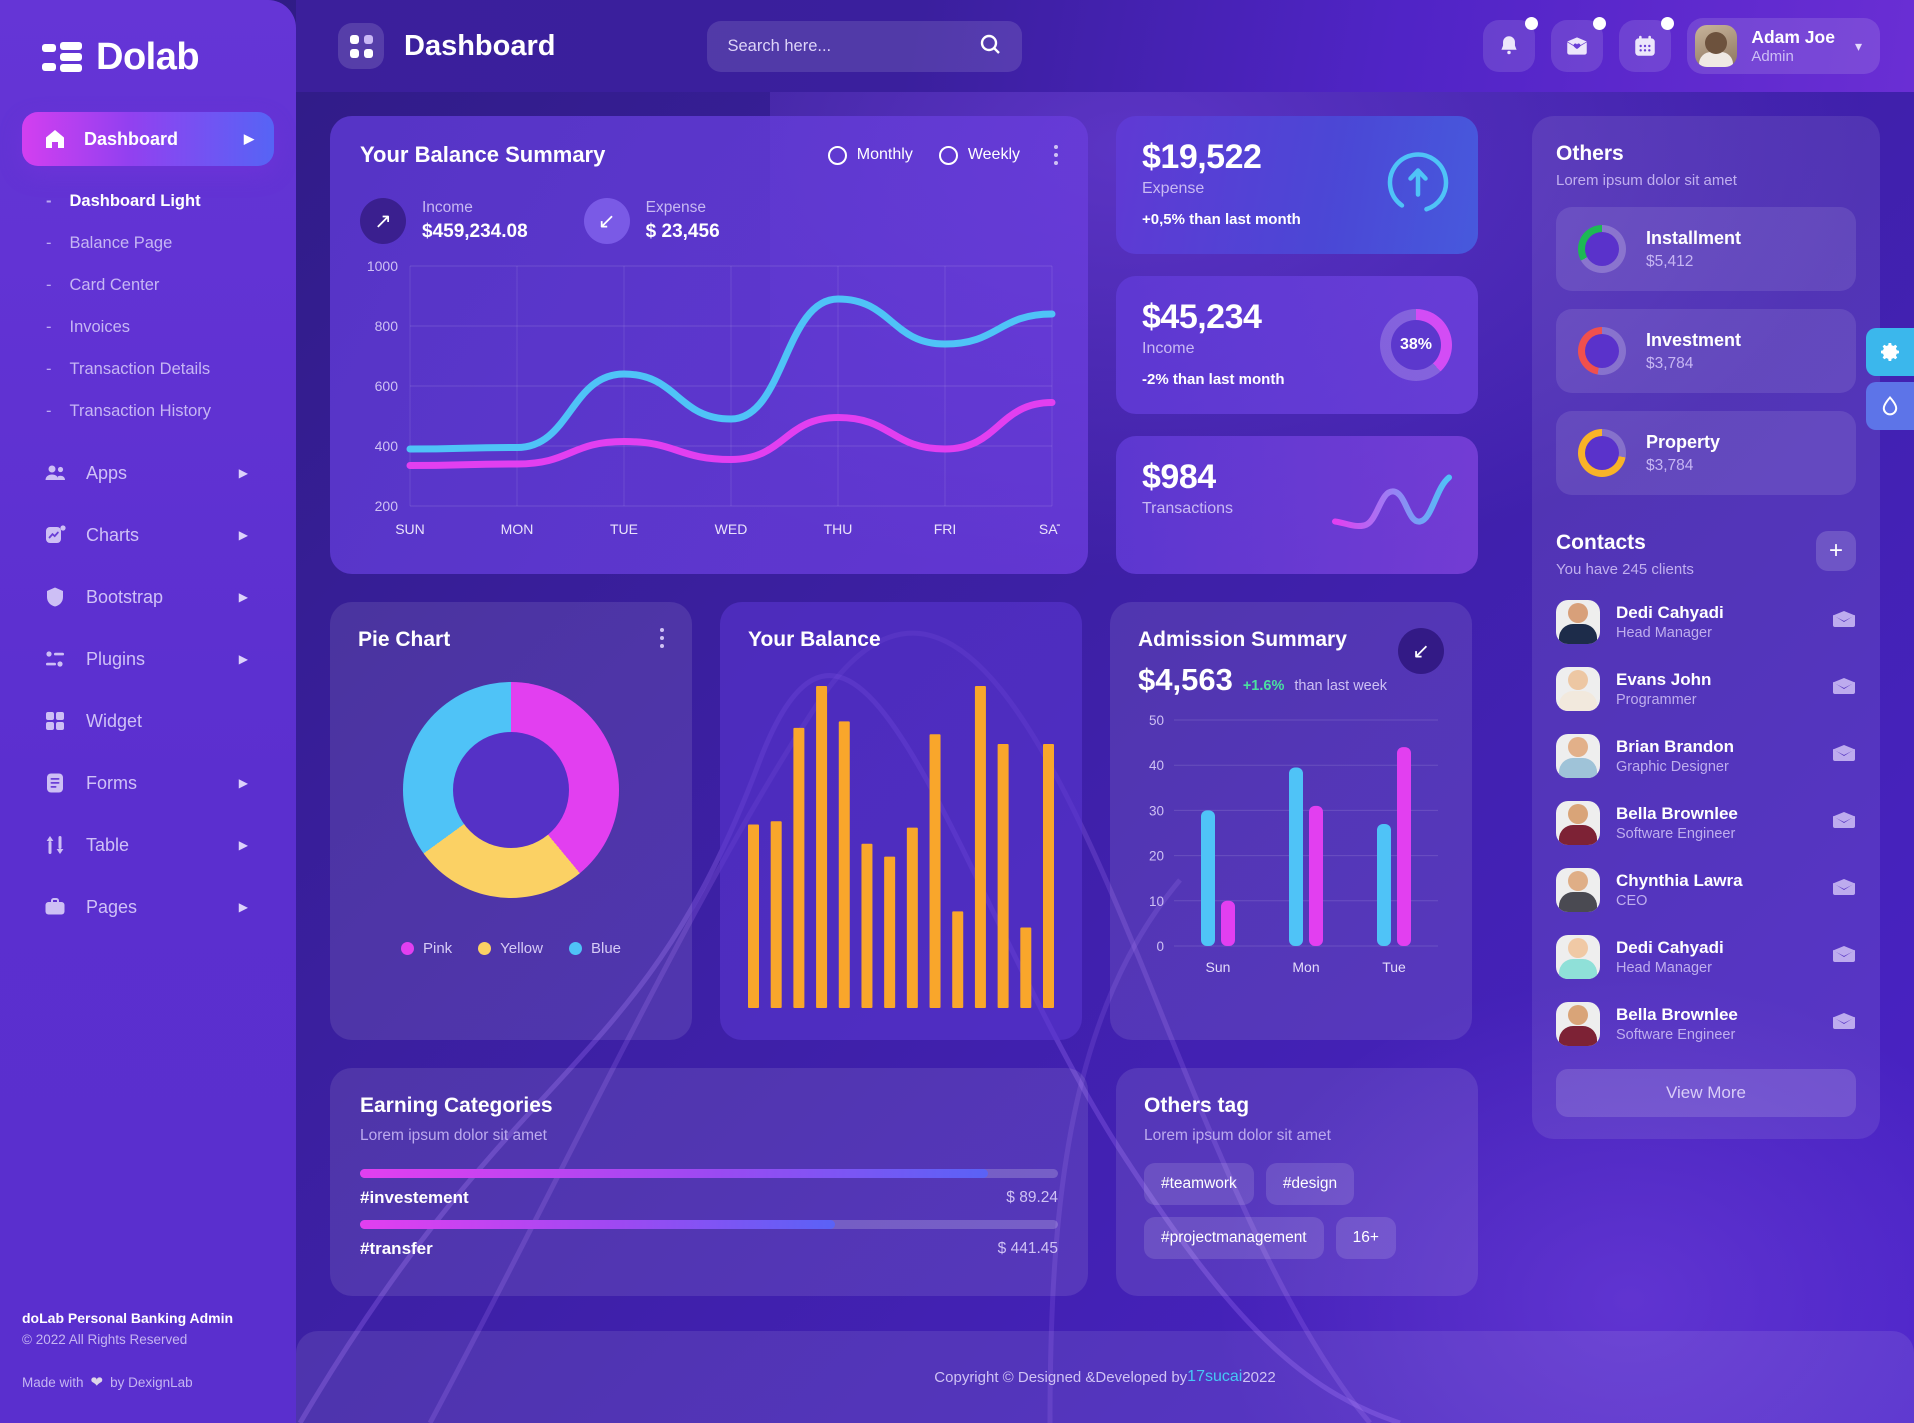  Describe the element at coordinates (1890, 352) in the screenshot. I see `settings-button` at that location.